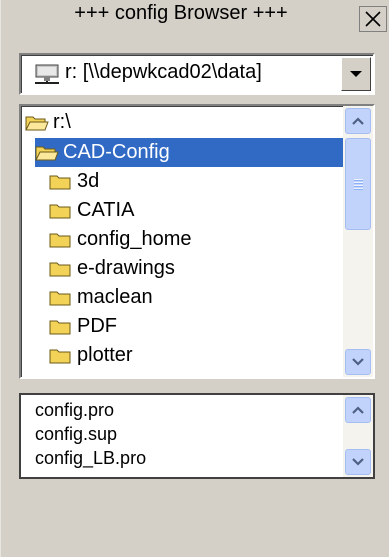 The height and width of the screenshot is (557, 389). What do you see at coordinates (105, 355) in the screenshot?
I see `directory-label: plotter` at bounding box center [105, 355].